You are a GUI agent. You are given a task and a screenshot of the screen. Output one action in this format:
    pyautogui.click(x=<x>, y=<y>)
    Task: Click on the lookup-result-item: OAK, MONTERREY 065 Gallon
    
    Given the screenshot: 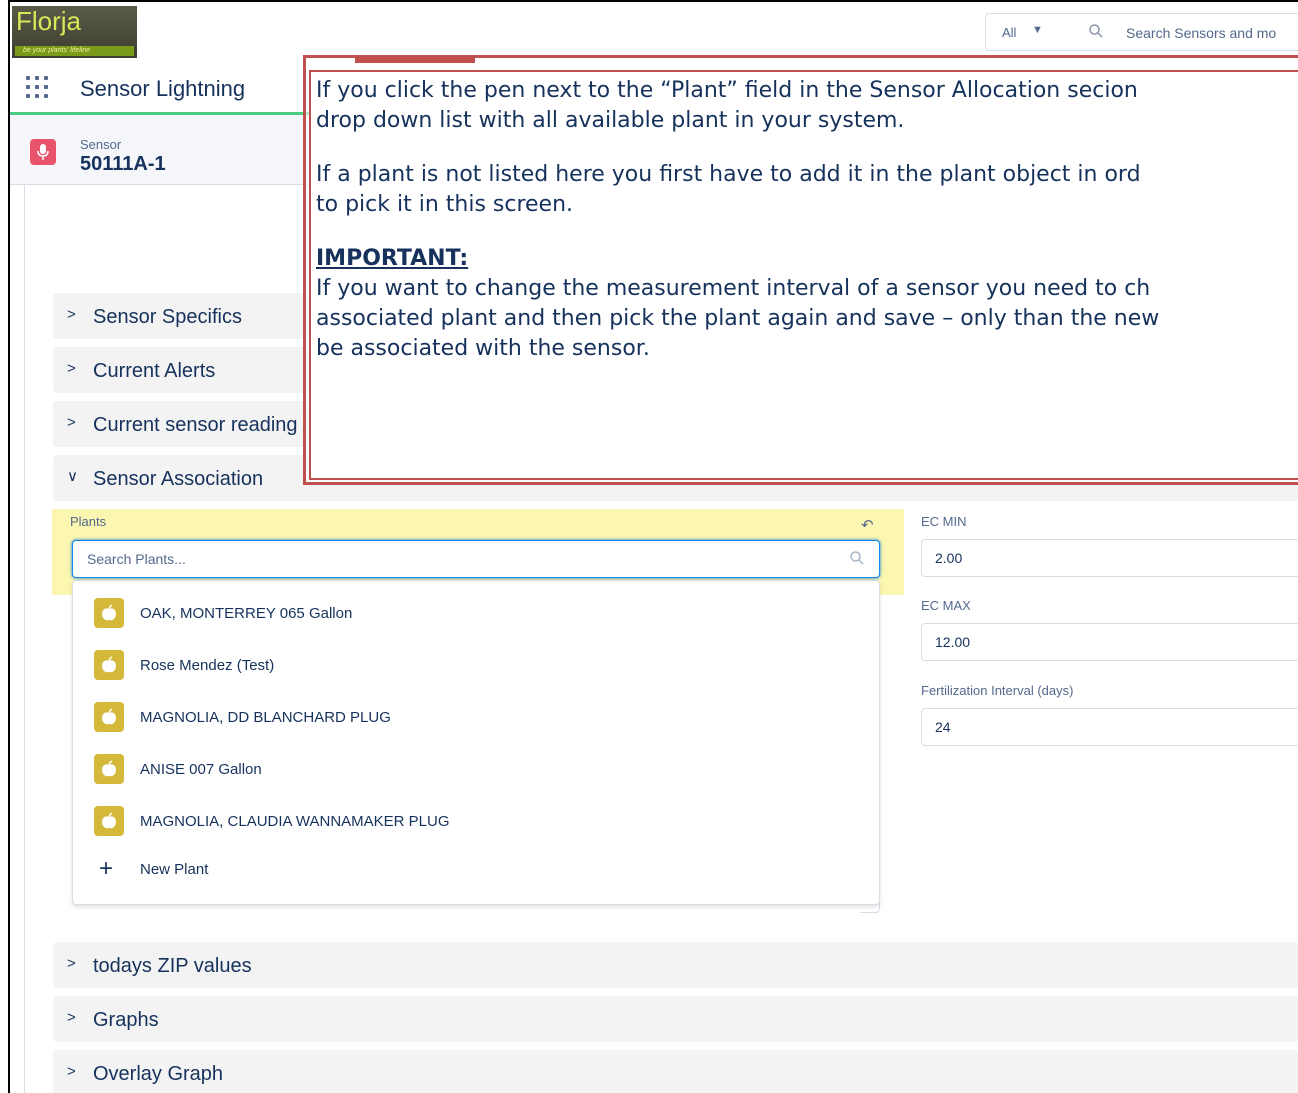 What is the action you would take?
    pyautogui.click(x=476, y=613)
    